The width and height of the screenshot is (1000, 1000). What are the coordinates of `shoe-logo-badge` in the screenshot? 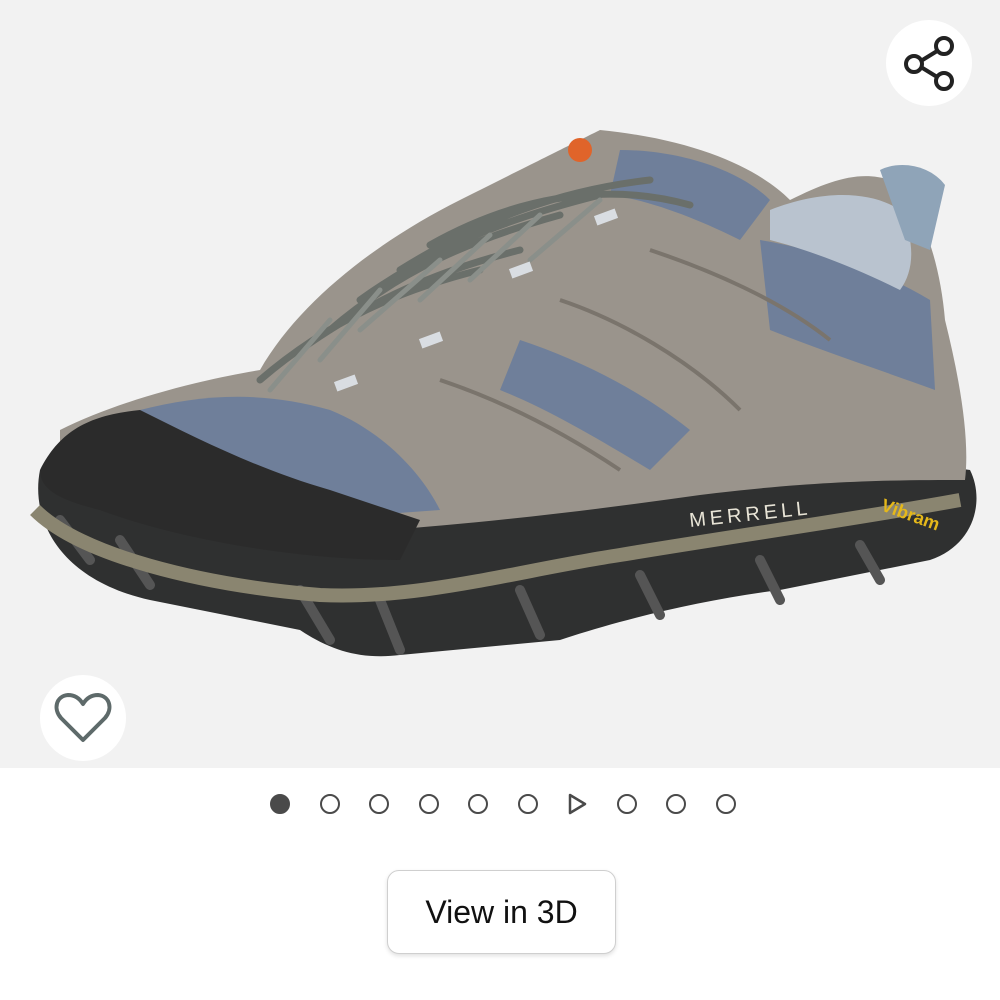 It's located at (580, 150).